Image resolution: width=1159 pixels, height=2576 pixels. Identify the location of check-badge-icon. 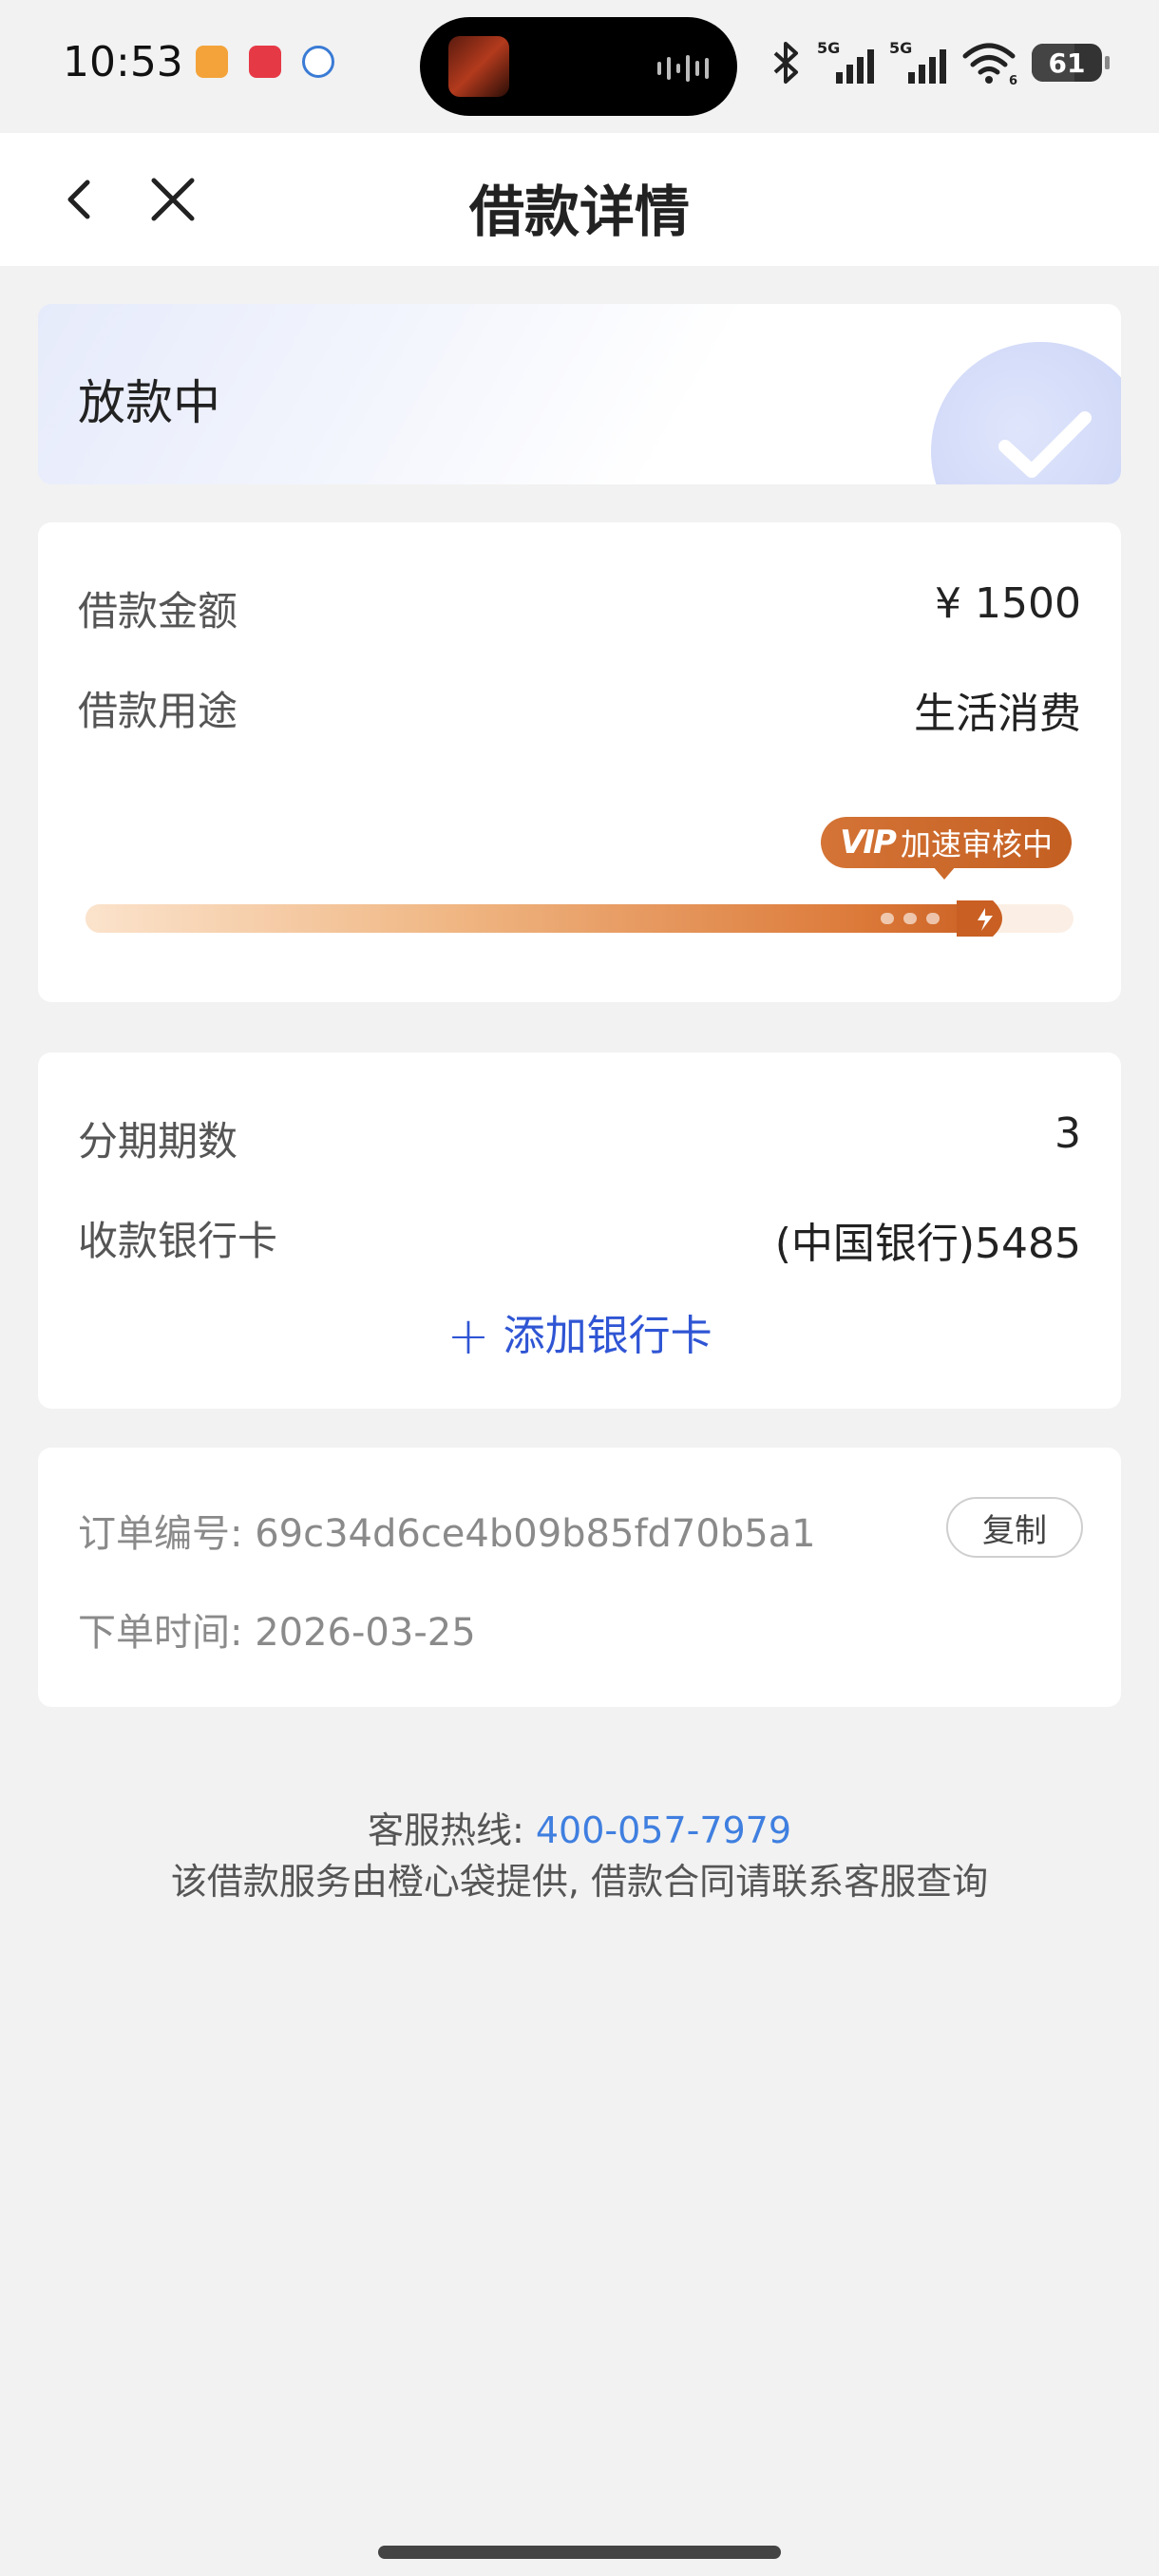
(1026, 413).